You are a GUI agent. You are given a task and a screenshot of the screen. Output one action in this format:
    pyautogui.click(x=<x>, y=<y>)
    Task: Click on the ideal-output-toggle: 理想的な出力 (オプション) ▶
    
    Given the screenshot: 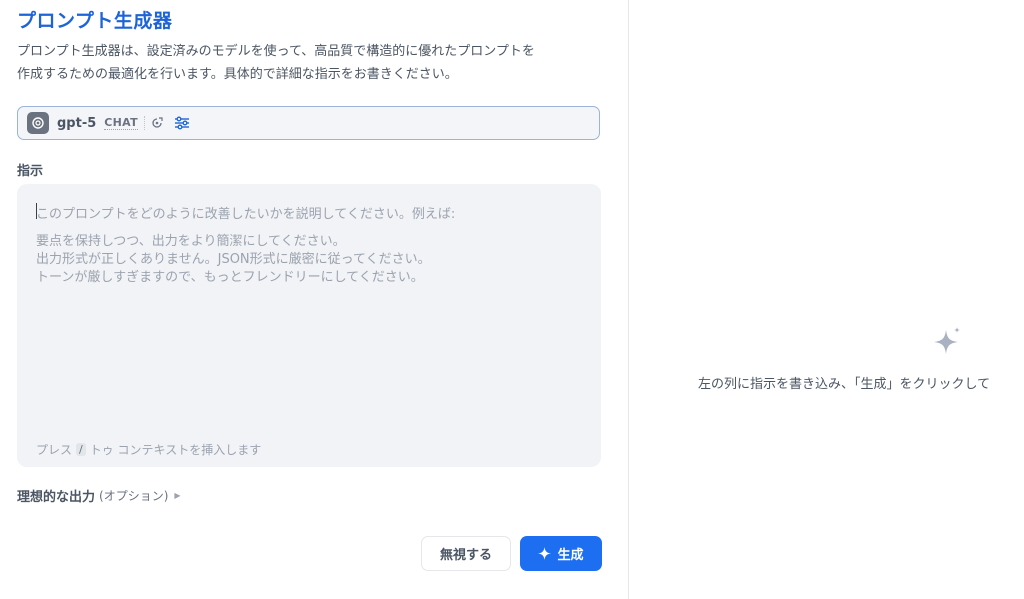 What is the action you would take?
    pyautogui.click(x=99, y=495)
    